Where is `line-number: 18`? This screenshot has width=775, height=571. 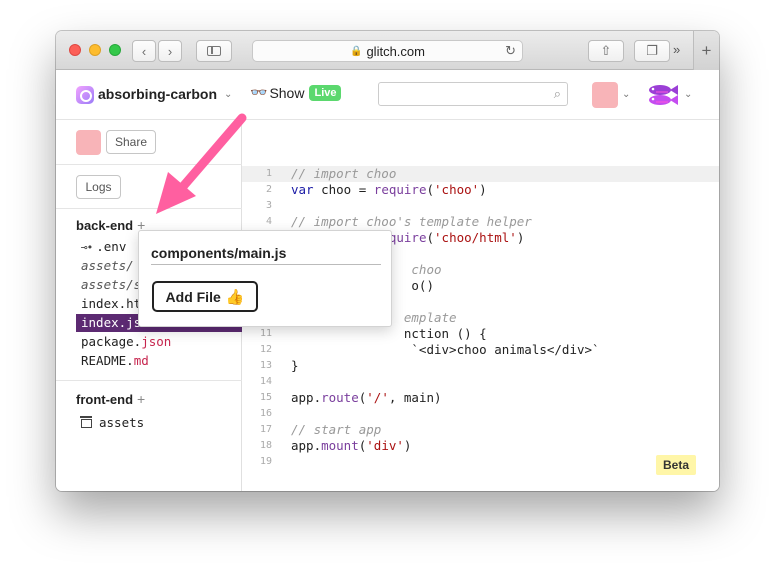
line-number: 18 is located at coordinates (265, 445).